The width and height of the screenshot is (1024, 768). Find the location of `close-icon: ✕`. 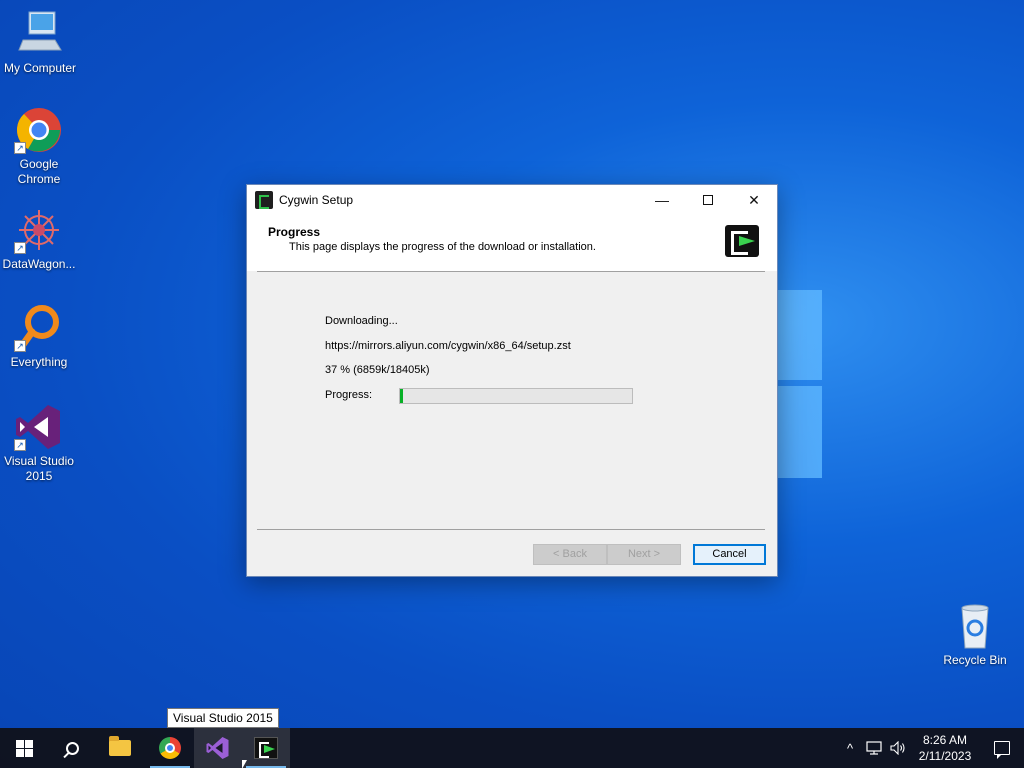

close-icon: ✕ is located at coordinates (754, 199).